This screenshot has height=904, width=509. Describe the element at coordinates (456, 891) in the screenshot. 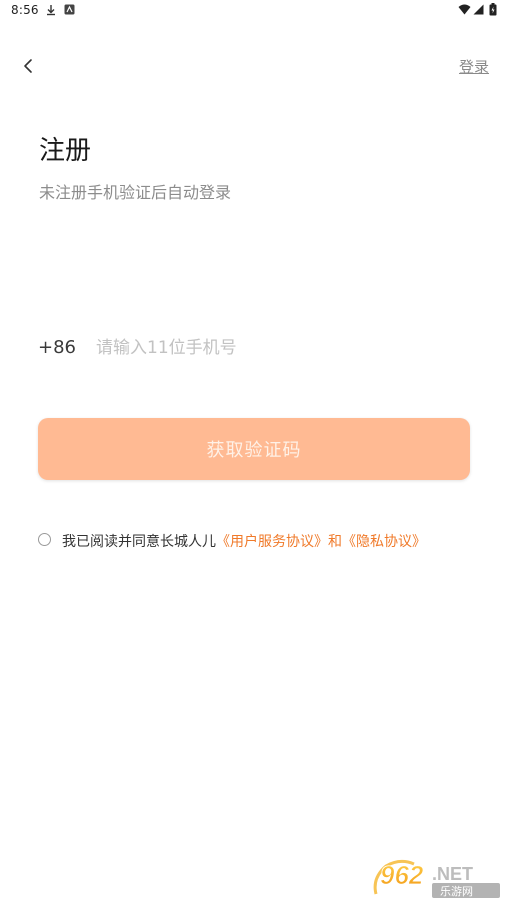

I see `watermark-site-name: 乐游网` at that location.